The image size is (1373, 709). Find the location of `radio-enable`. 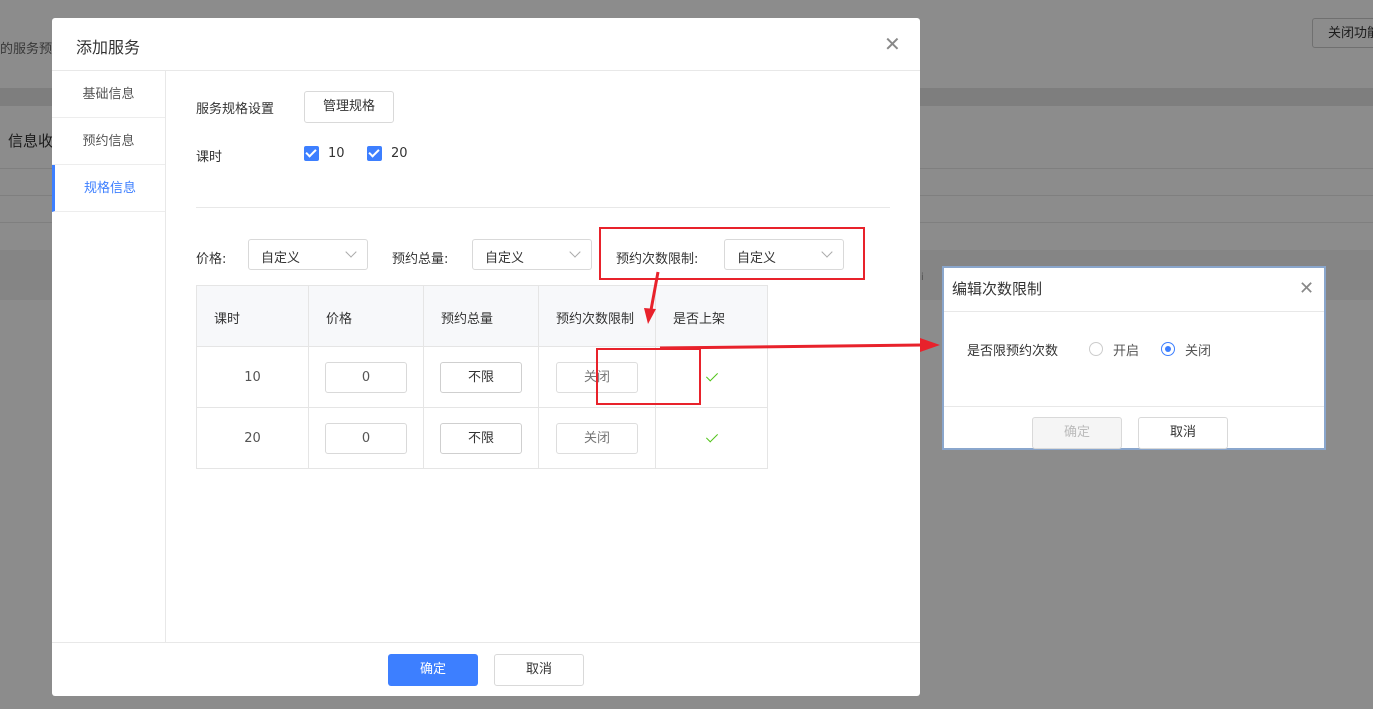

radio-enable is located at coordinates (1096, 349).